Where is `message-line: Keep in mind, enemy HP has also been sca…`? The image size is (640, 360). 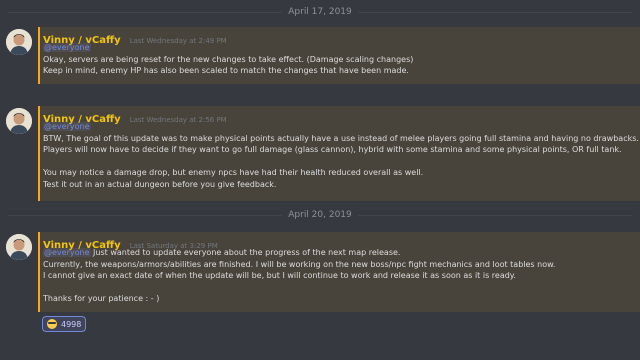 message-line: Keep in mind, enemy HP has also been sca… is located at coordinates (226, 70).